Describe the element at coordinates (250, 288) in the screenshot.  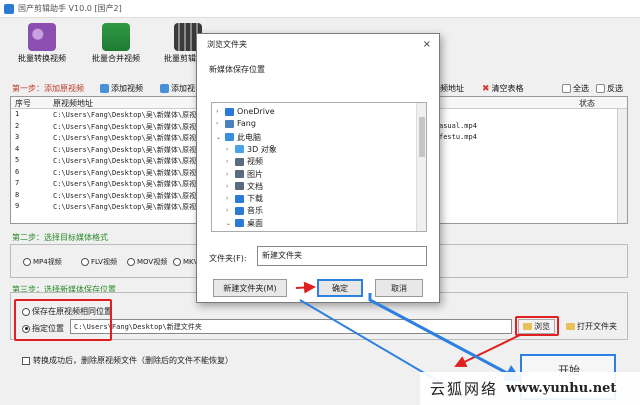
I see `new-folder-button: 新建文件夹(M)` at that location.